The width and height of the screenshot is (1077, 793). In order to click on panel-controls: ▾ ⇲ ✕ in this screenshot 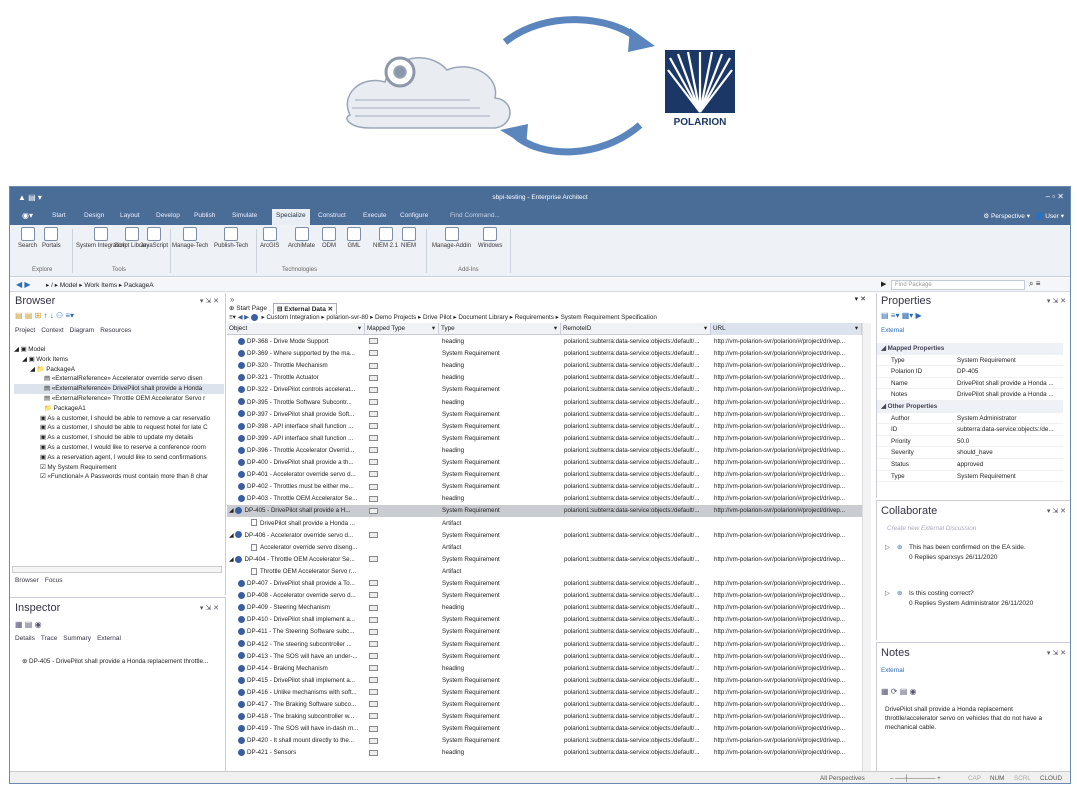, I will do `click(209, 608)`.